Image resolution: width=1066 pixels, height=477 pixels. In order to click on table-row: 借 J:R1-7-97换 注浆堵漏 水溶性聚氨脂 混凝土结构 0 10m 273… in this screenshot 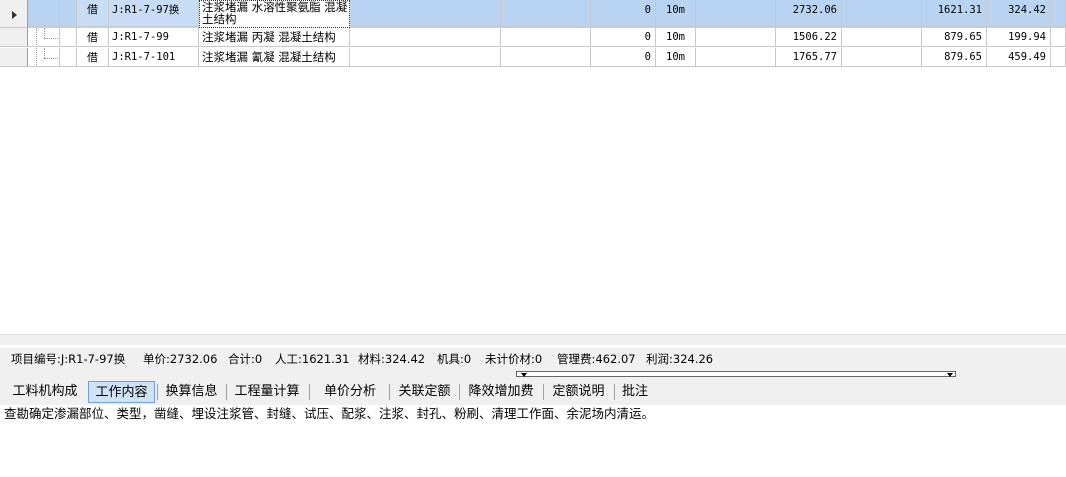, I will do `click(533, 14)`.